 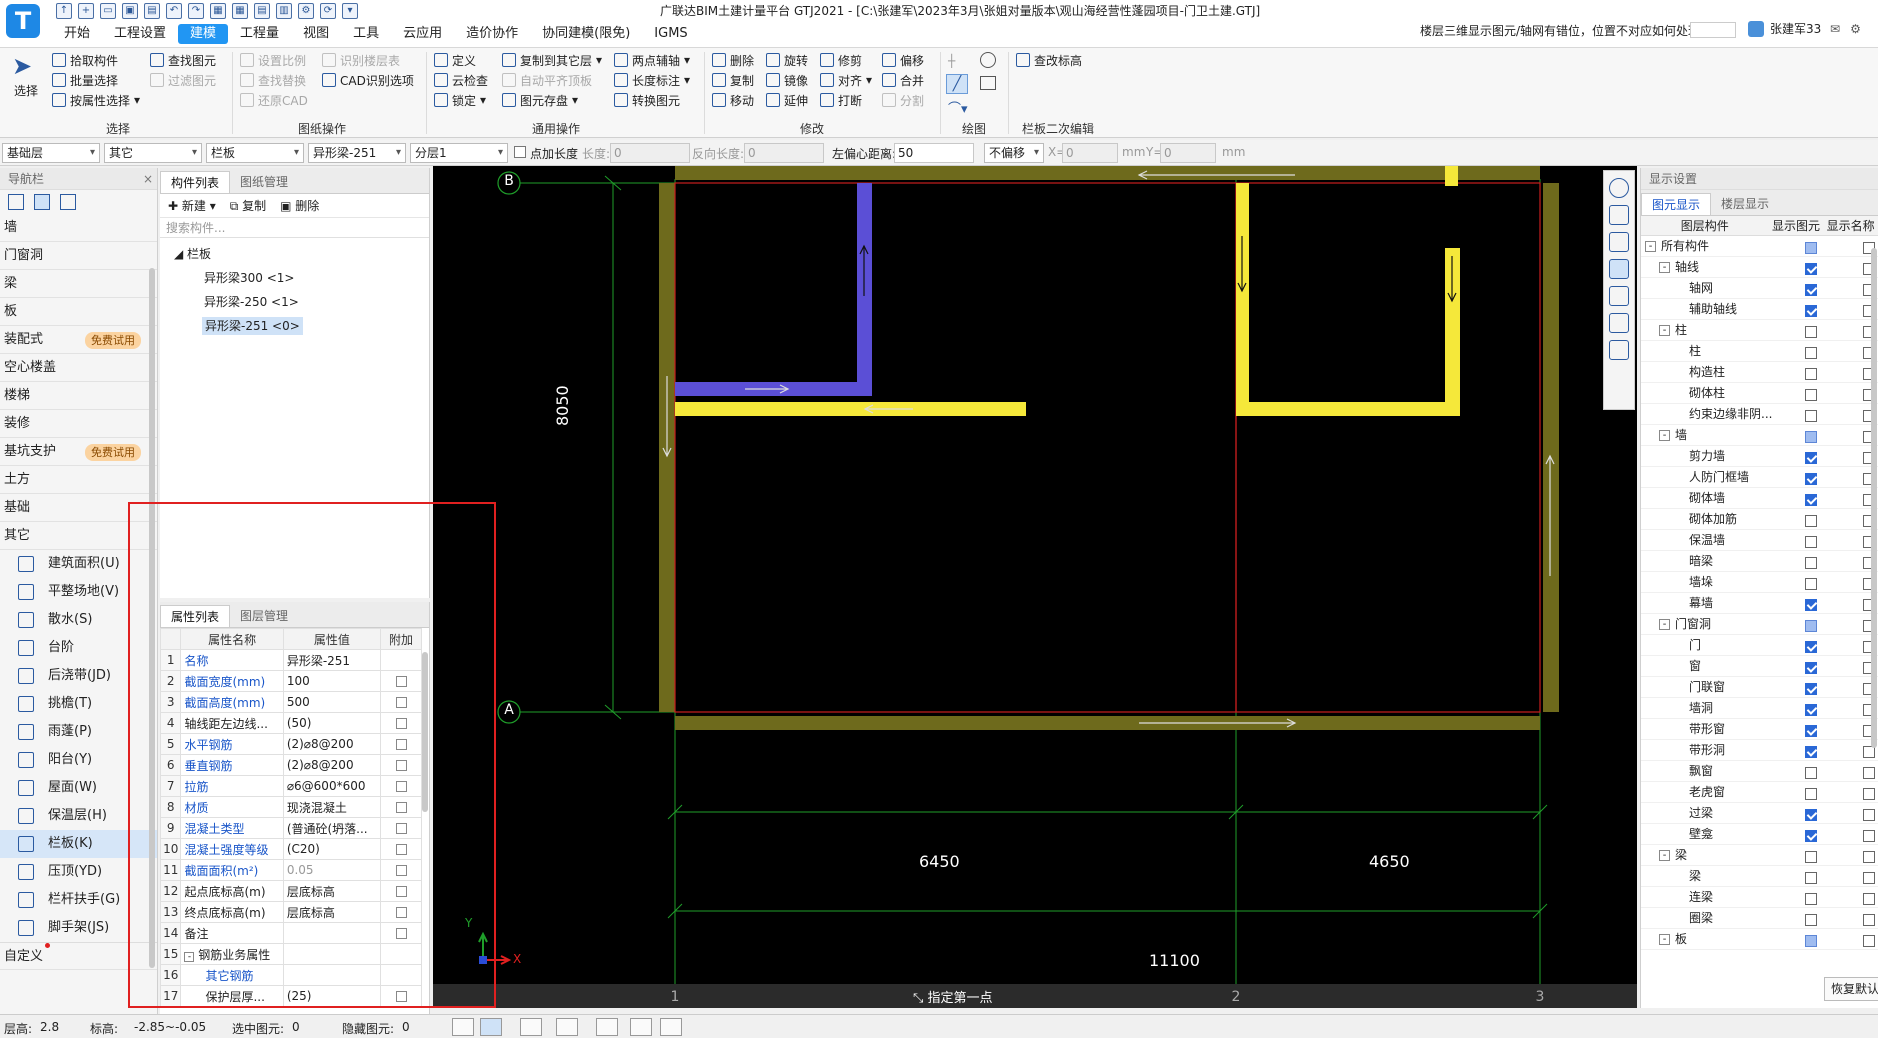 I want to click on close-icon: ×, so click(x=148, y=179).